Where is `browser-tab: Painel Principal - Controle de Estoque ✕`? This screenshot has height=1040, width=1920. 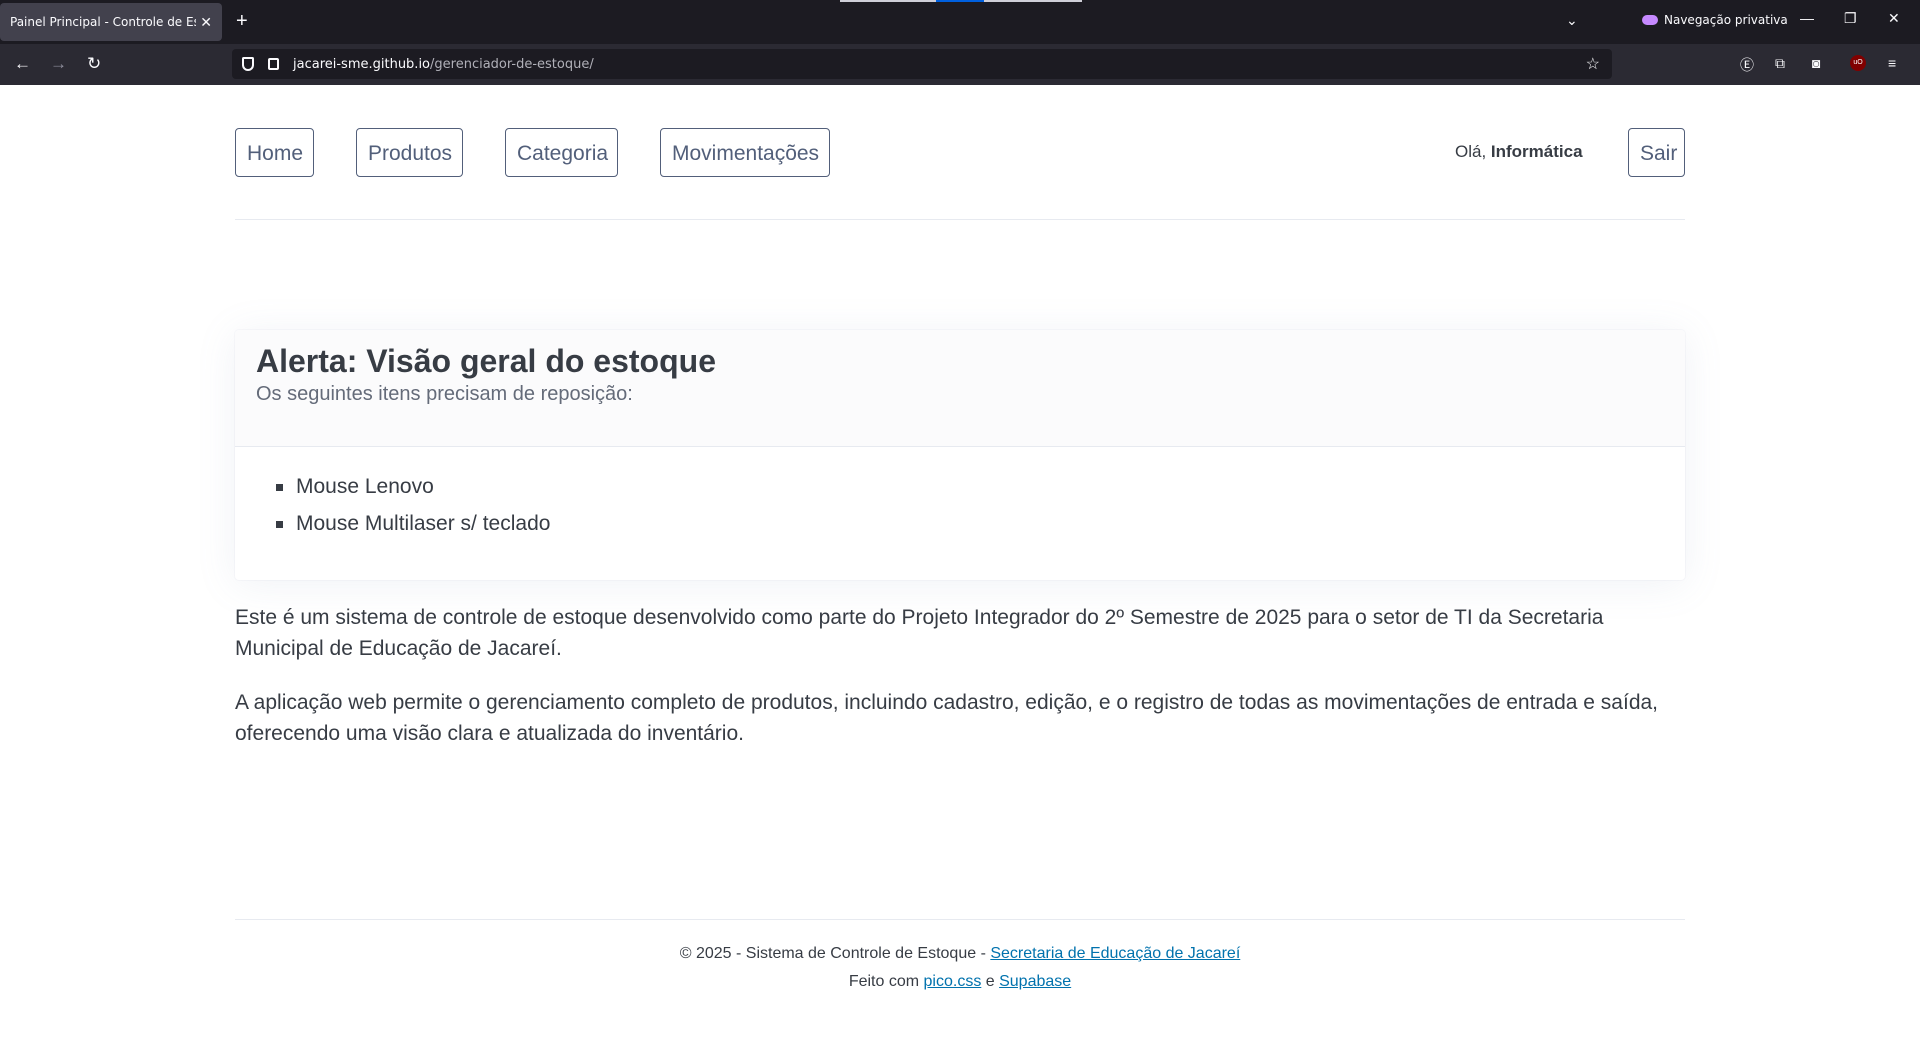
browser-tab: Painel Principal - Controle de Estoque ✕ is located at coordinates (111, 22).